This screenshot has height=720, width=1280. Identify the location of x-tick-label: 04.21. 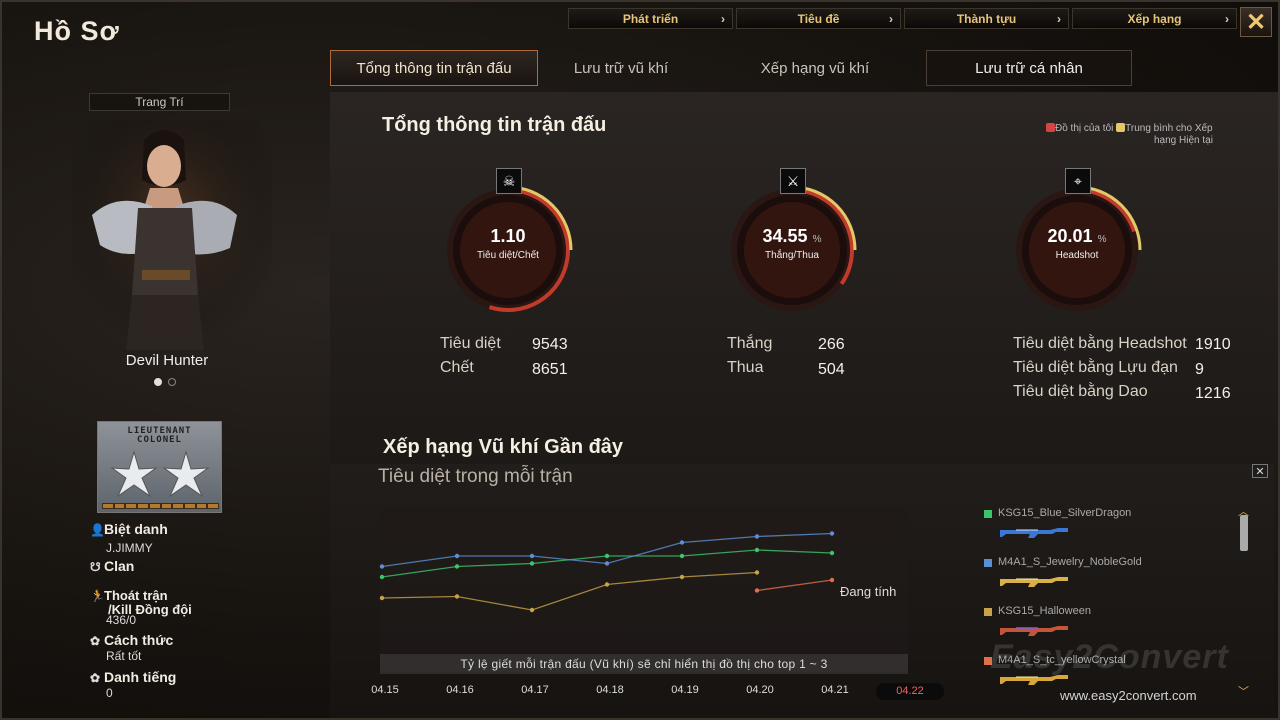
(835, 690).